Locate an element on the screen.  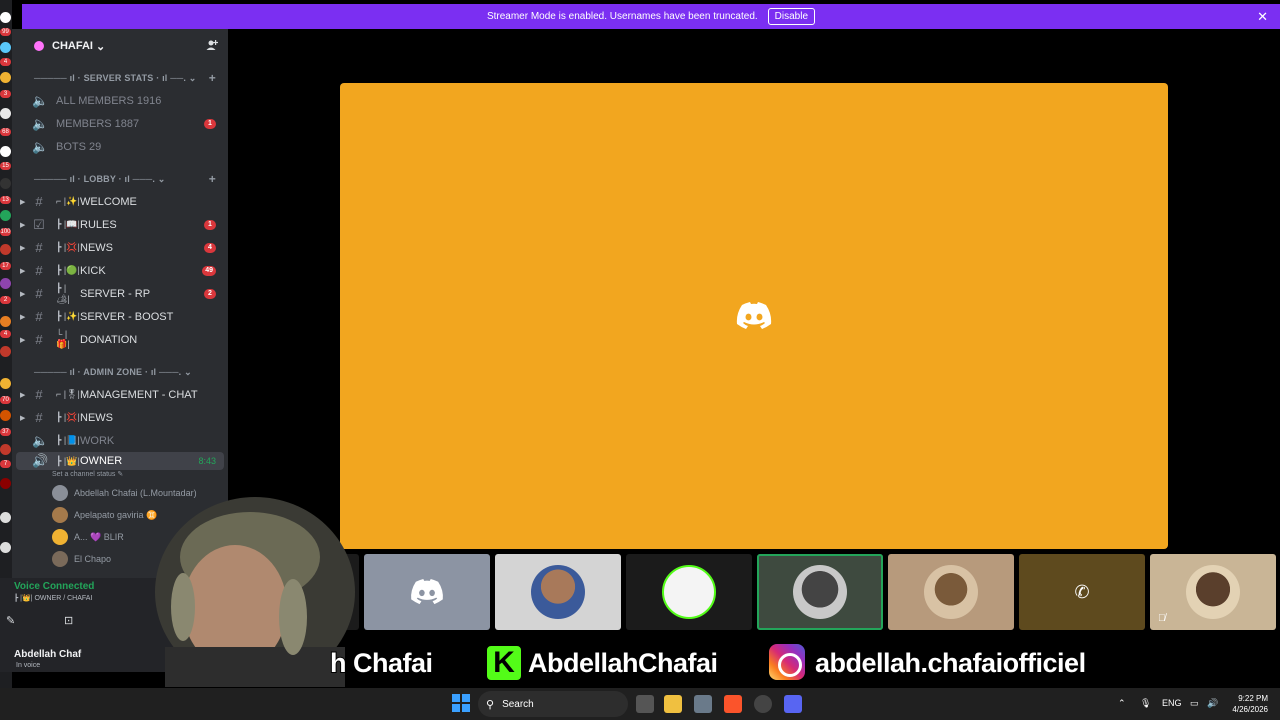
channel-name: ALL MEMBERS 1916 is located at coordinates (109, 100).